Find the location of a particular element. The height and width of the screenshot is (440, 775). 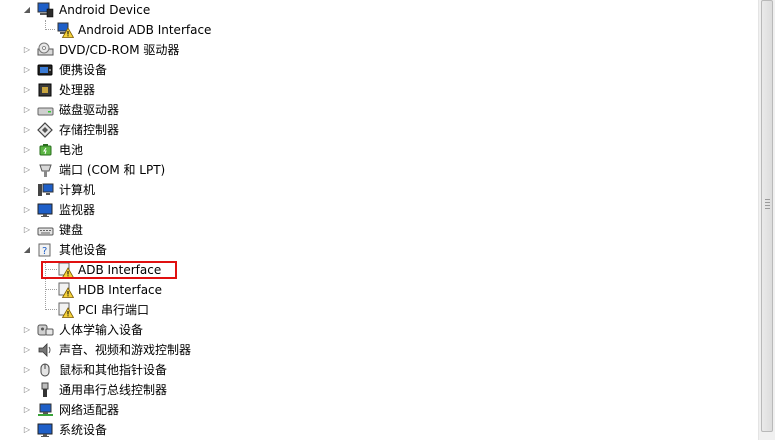

tree-node-processor: ▷ 处理器 is located at coordinates (379, 90).